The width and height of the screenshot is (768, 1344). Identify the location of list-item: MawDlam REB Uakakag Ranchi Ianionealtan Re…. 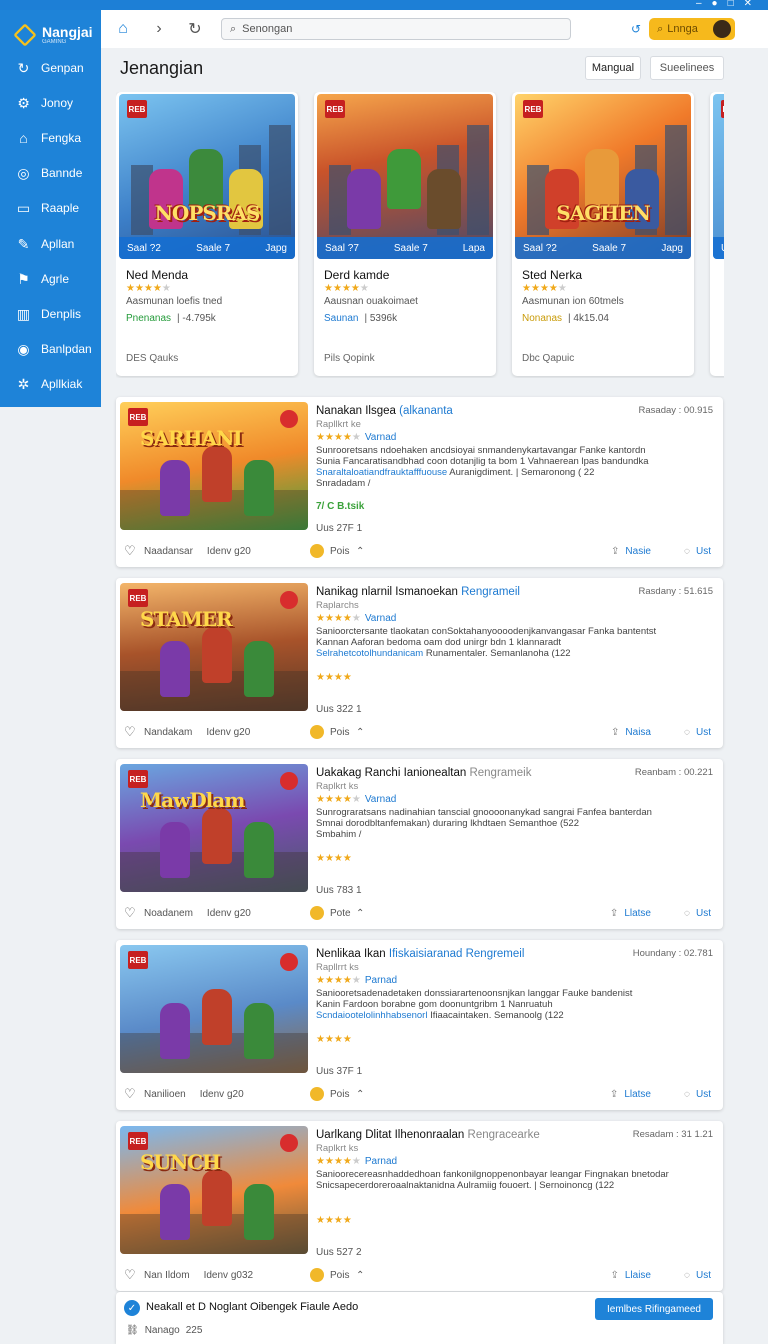
(419, 844).